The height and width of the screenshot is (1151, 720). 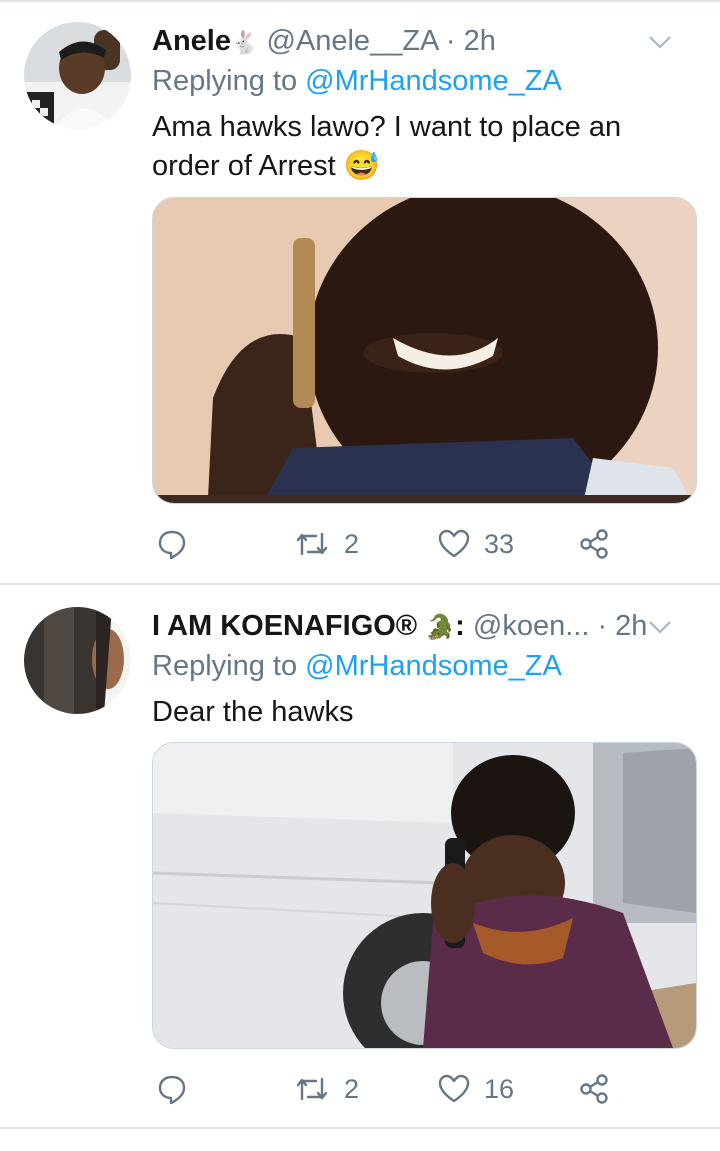 I want to click on like-button: 16, so click(x=476, y=1089).